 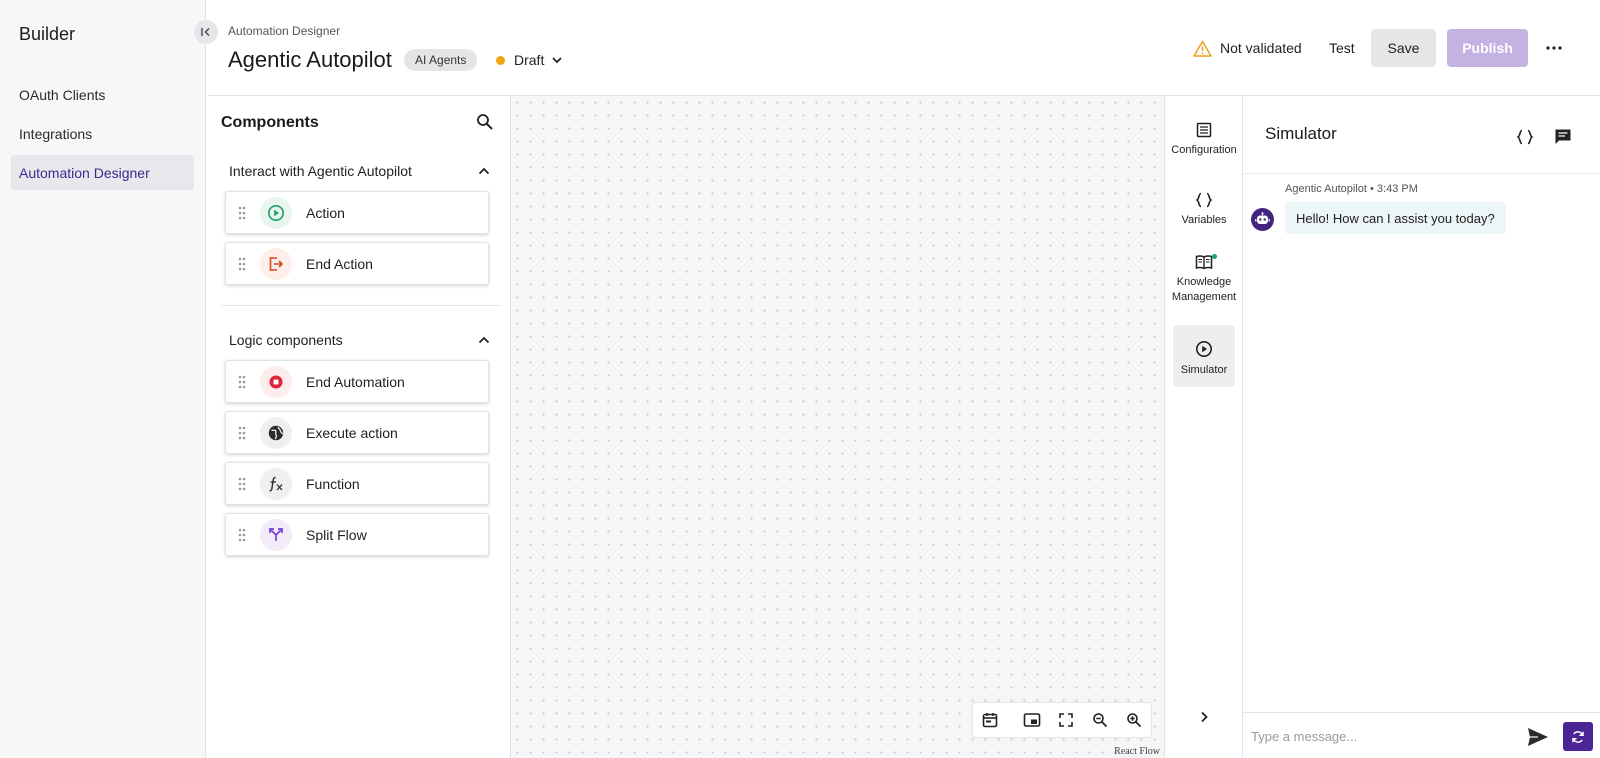 What do you see at coordinates (102, 172) in the screenshot?
I see `nav-item-automation-designer: Automation Designer` at bounding box center [102, 172].